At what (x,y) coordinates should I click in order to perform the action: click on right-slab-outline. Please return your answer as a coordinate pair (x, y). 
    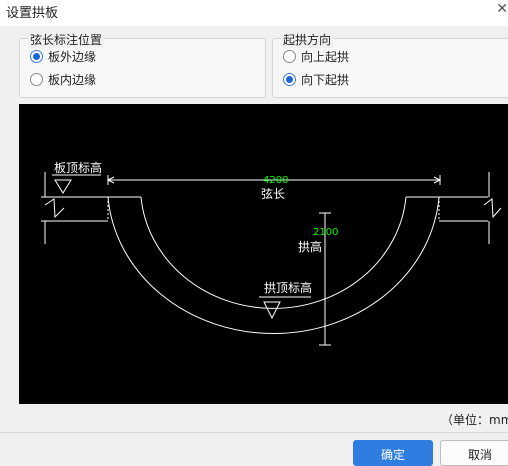
    Looking at the image, I should click on (463, 209).